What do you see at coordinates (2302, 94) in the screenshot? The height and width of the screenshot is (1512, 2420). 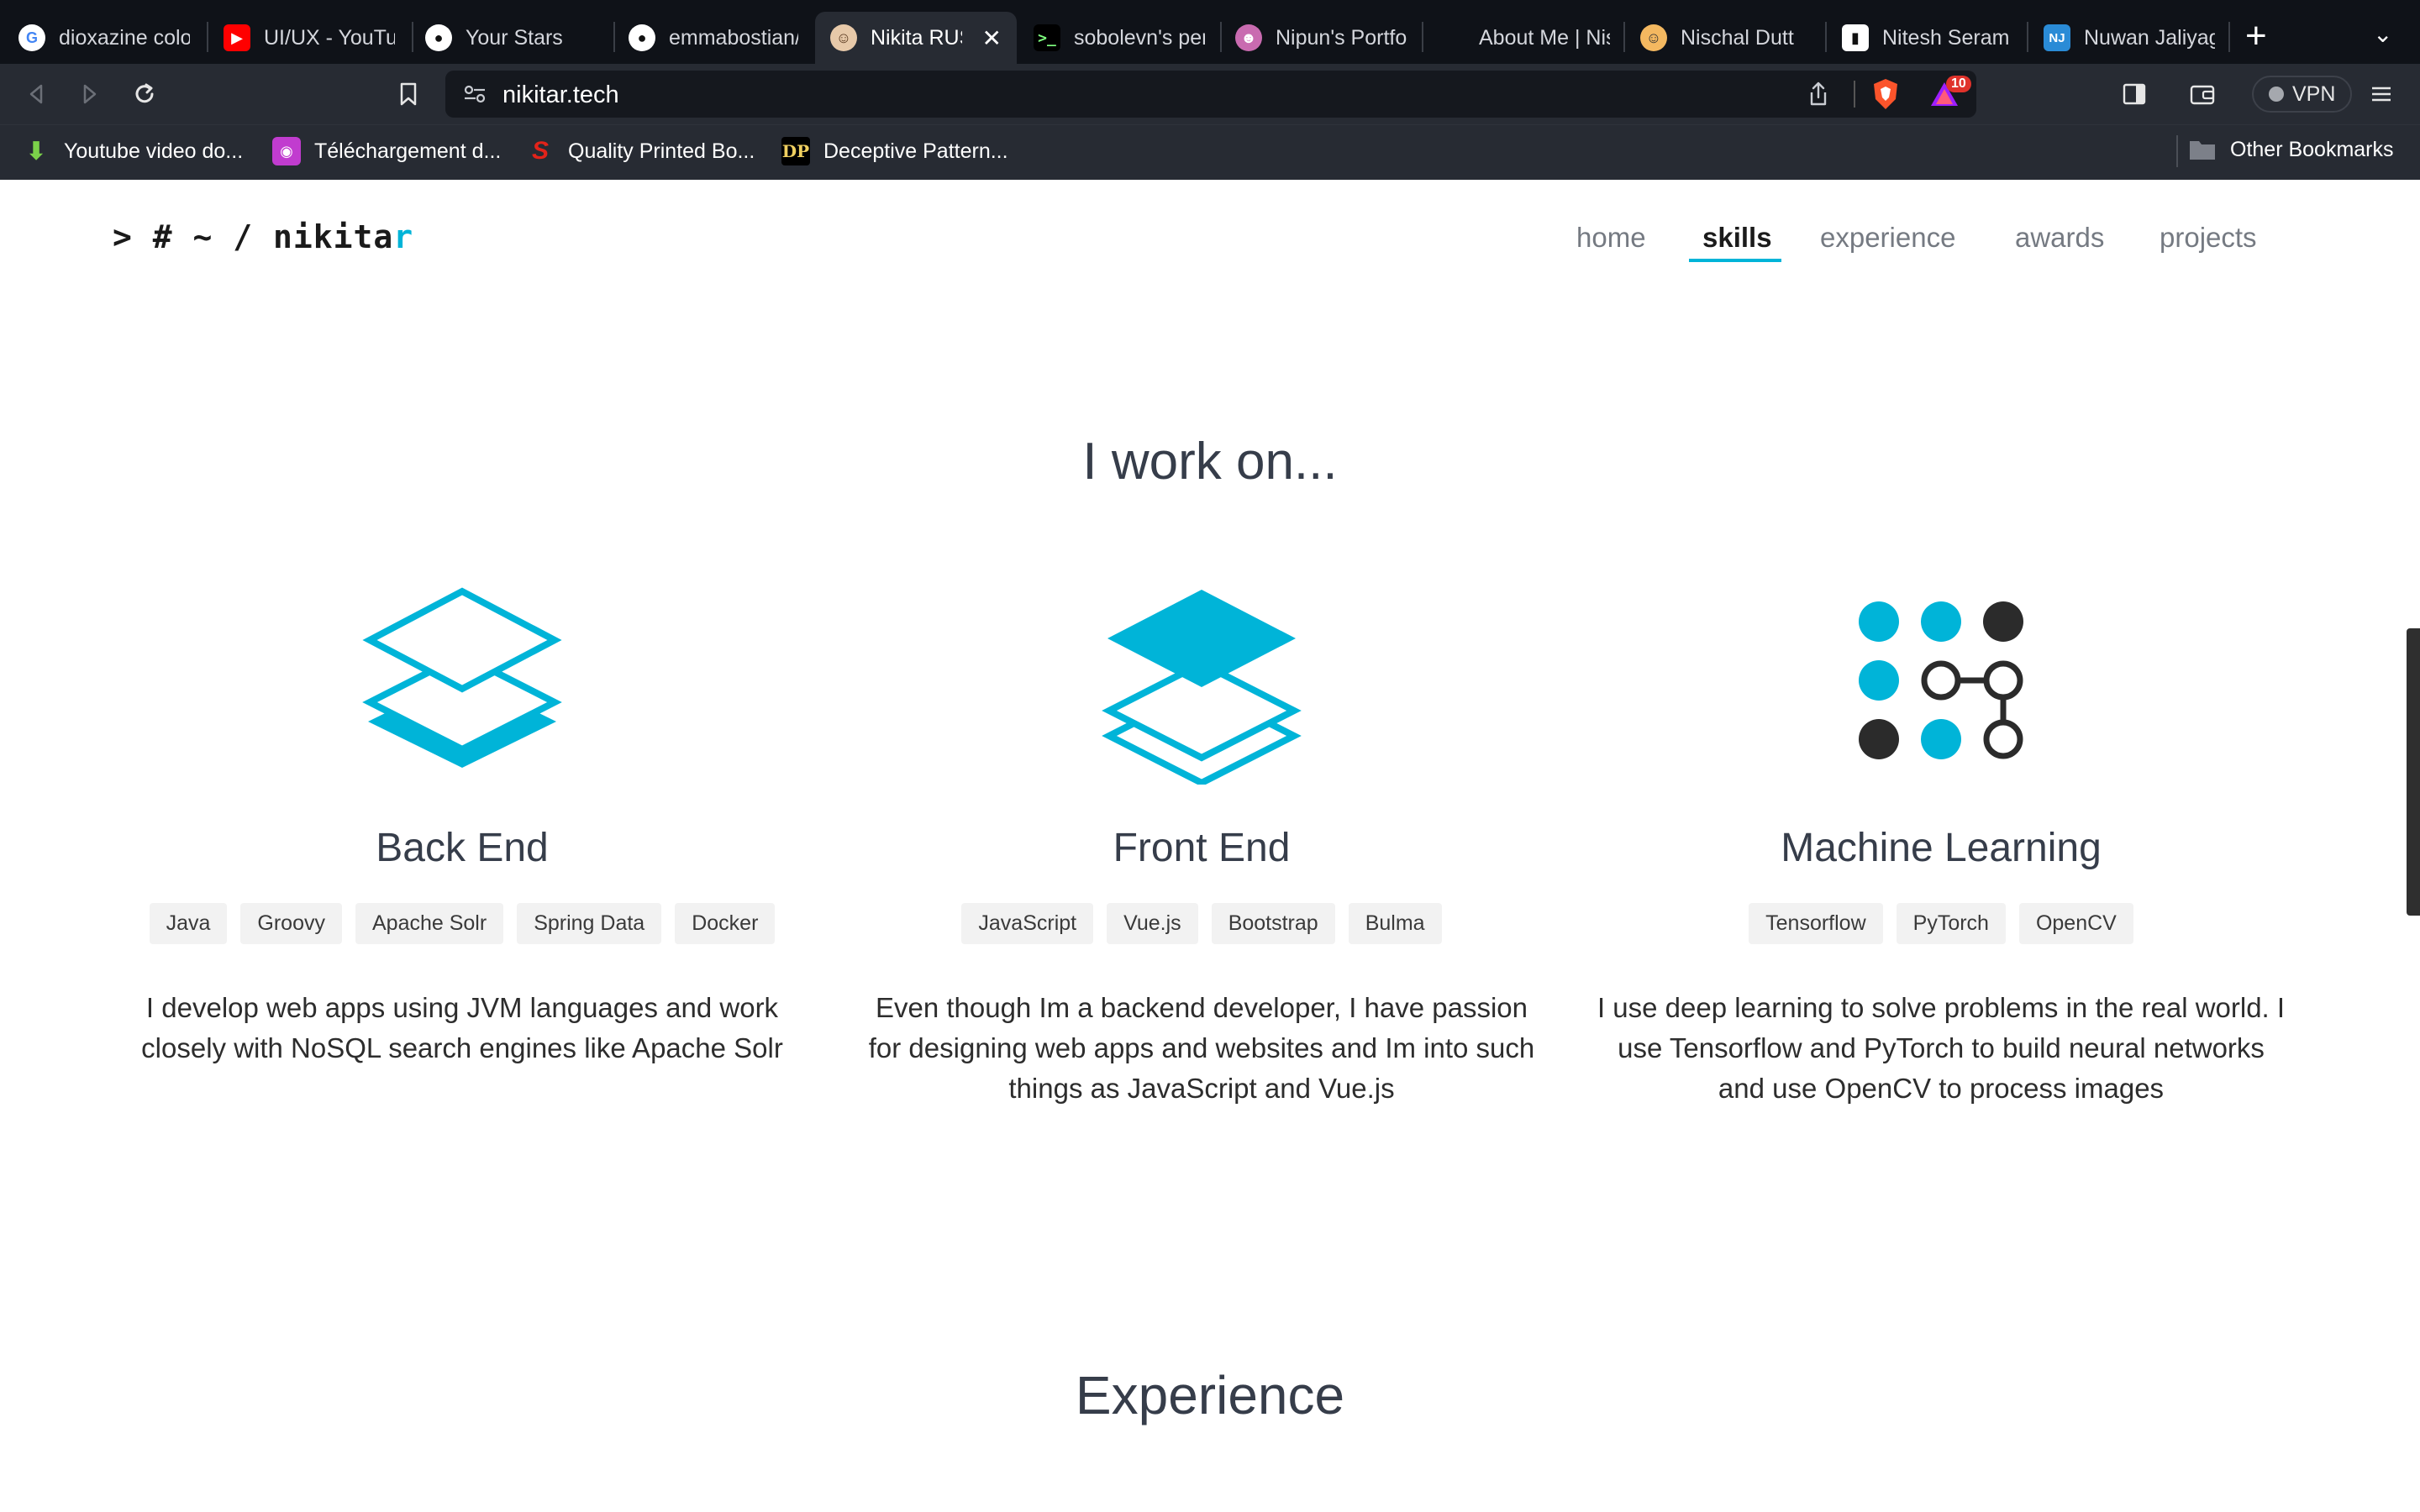 I see `vpn-button: VPN` at bounding box center [2302, 94].